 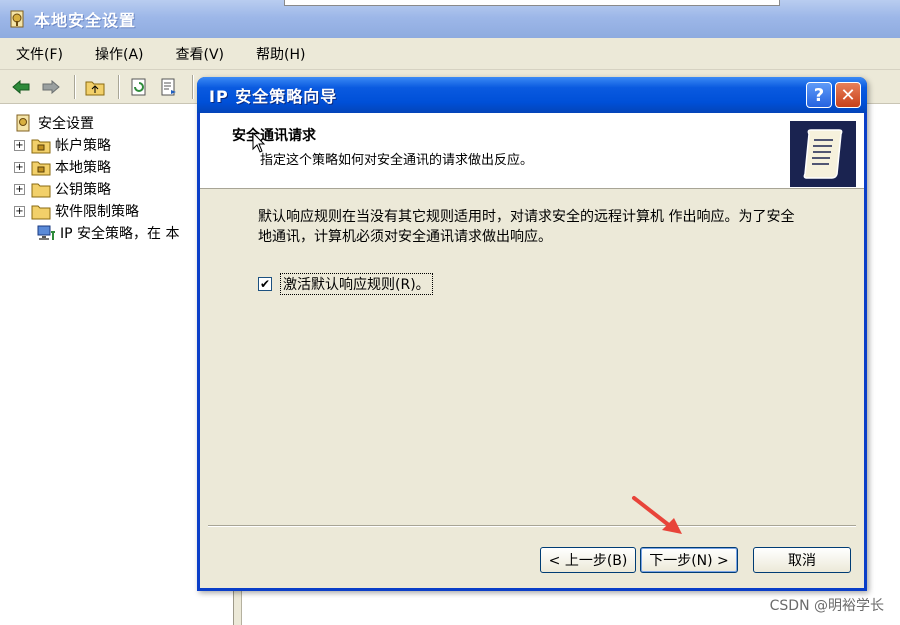 I want to click on cancel-button: 取消, so click(x=802, y=560).